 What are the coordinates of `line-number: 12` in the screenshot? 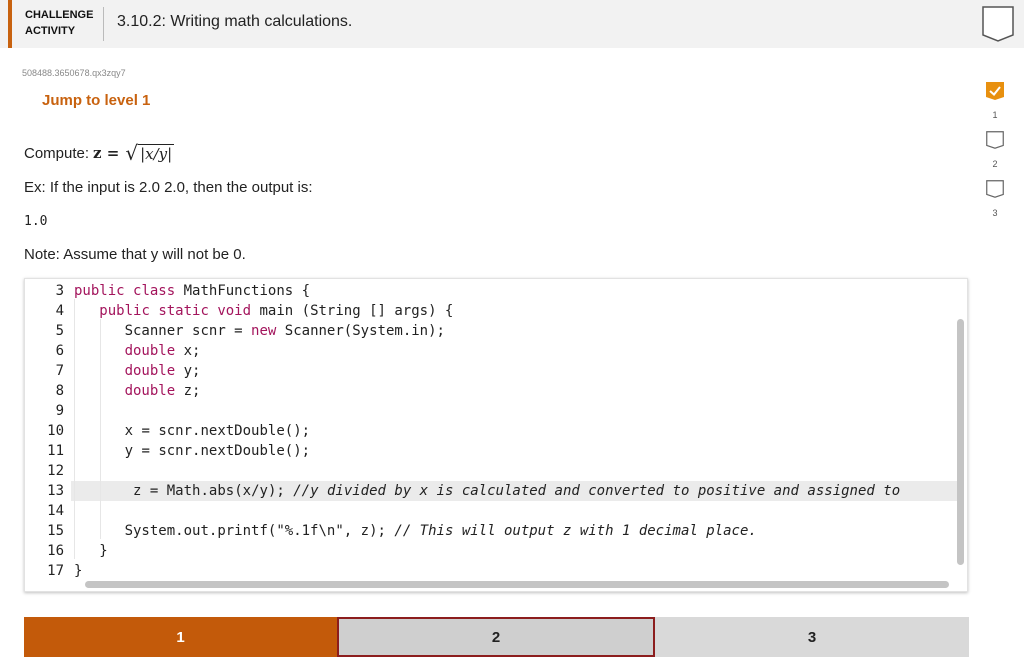 It's located at (55, 471).